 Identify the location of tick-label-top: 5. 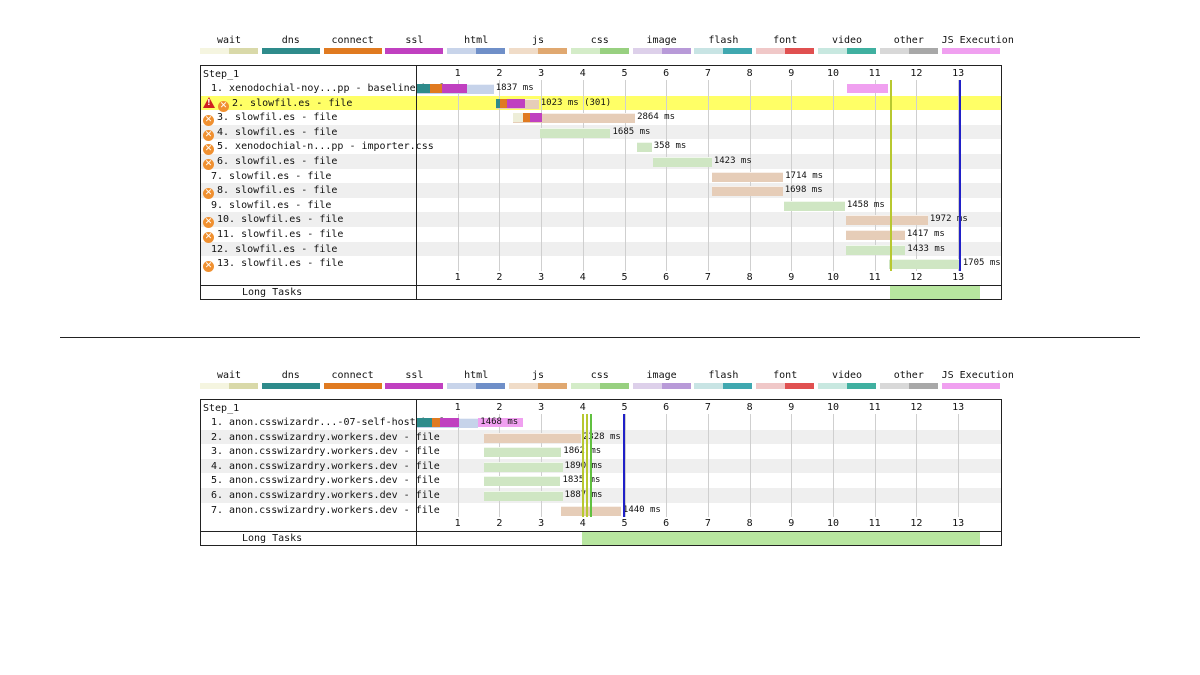
(624, 407).